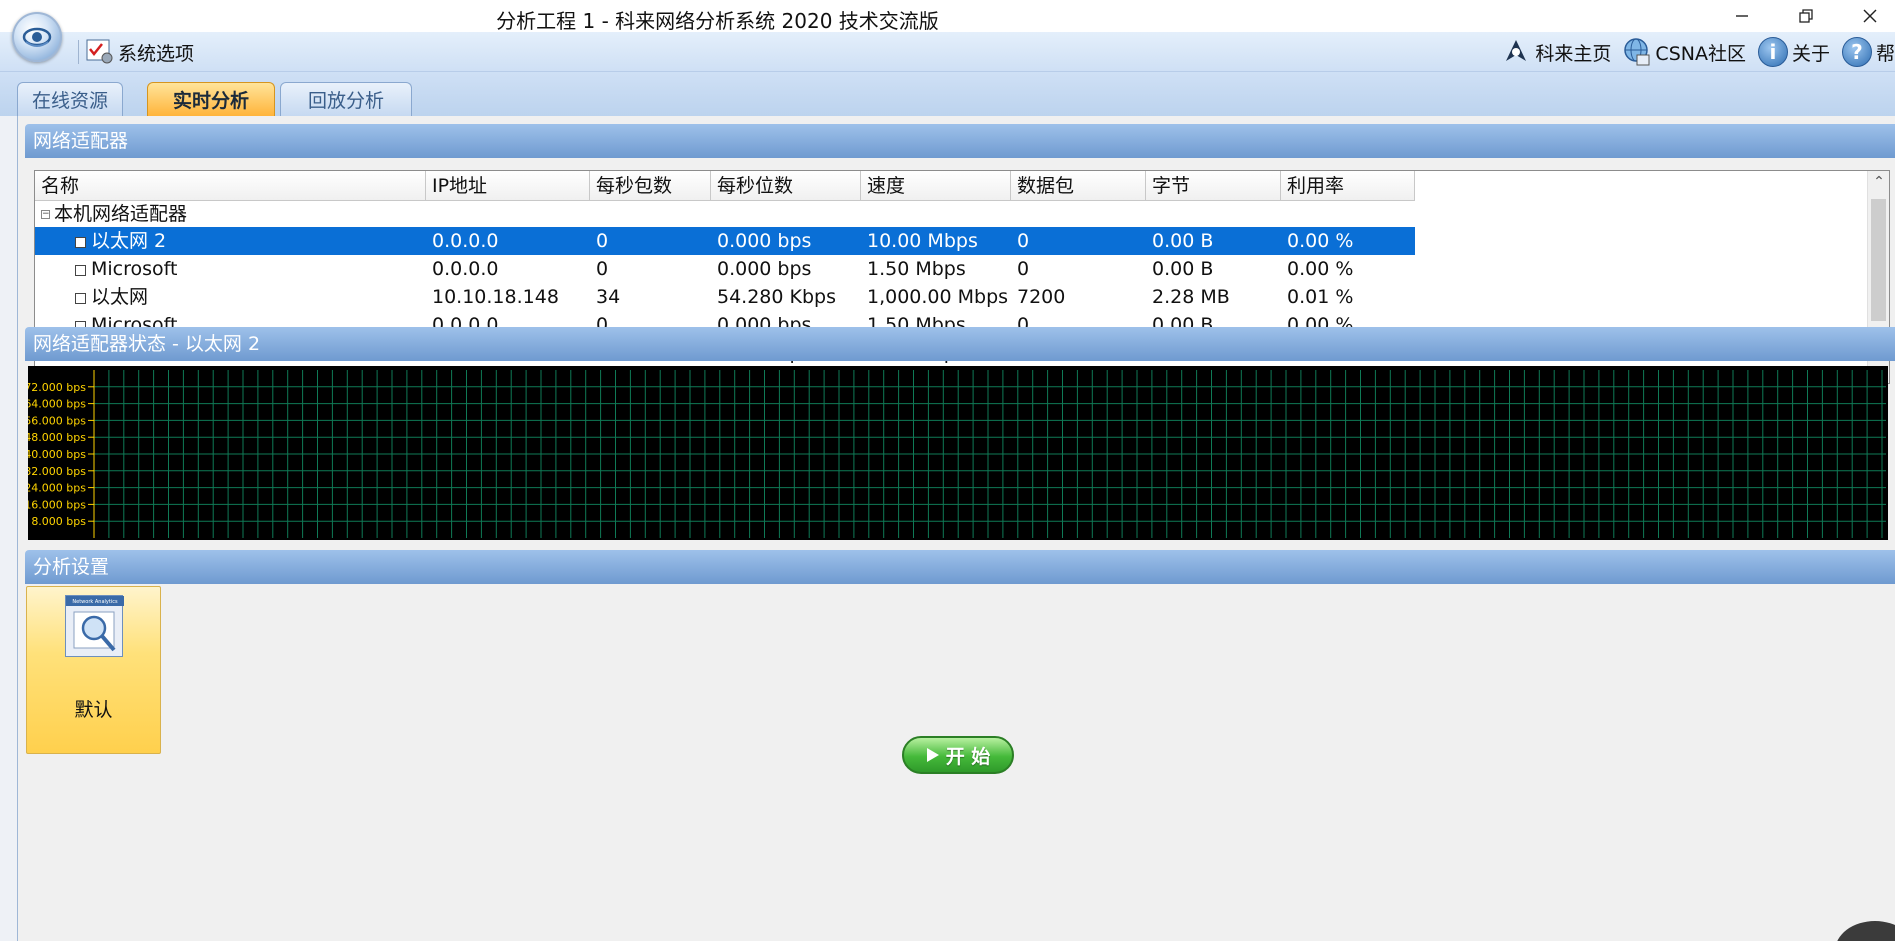  What do you see at coordinates (1637, 52) in the screenshot?
I see `globe-icon` at bounding box center [1637, 52].